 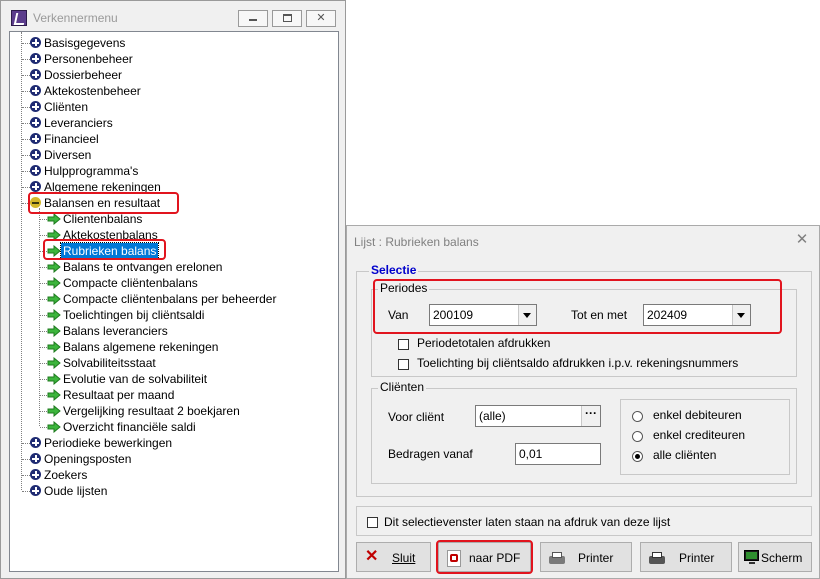 I want to click on minimize-icon, so click(x=253, y=20).